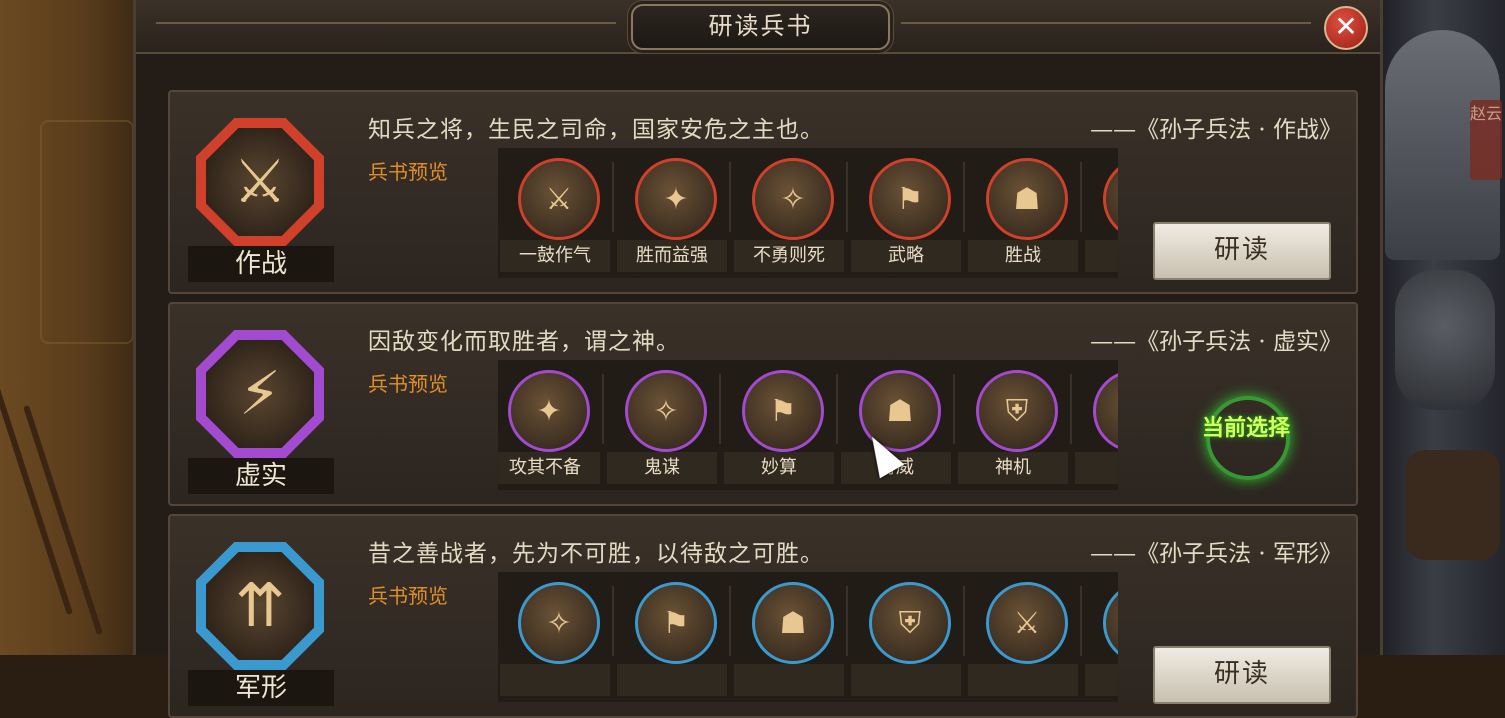 Image resolution: width=1505 pixels, height=718 pixels. I want to click on title-ornament-right, so click(1106, 23).